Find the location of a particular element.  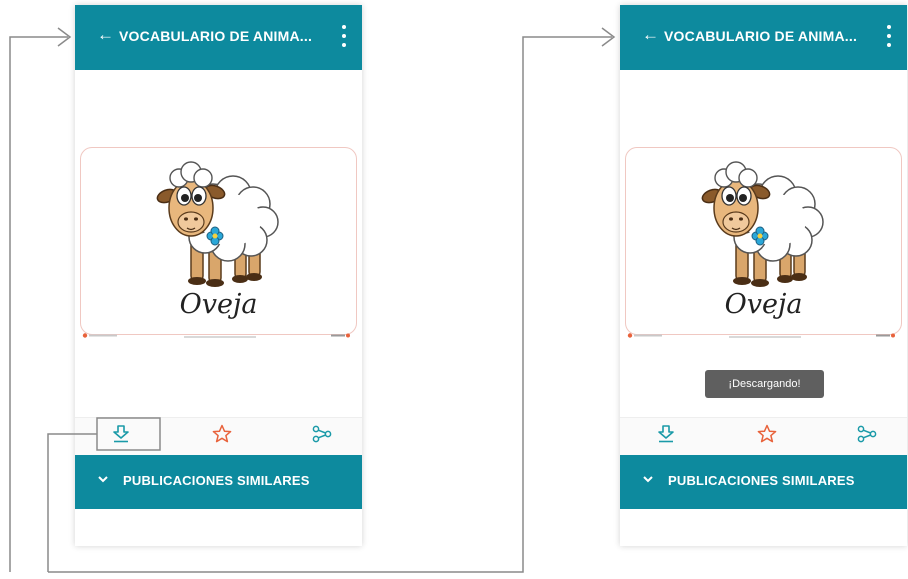

download-highlight-box is located at coordinates (128, 434).